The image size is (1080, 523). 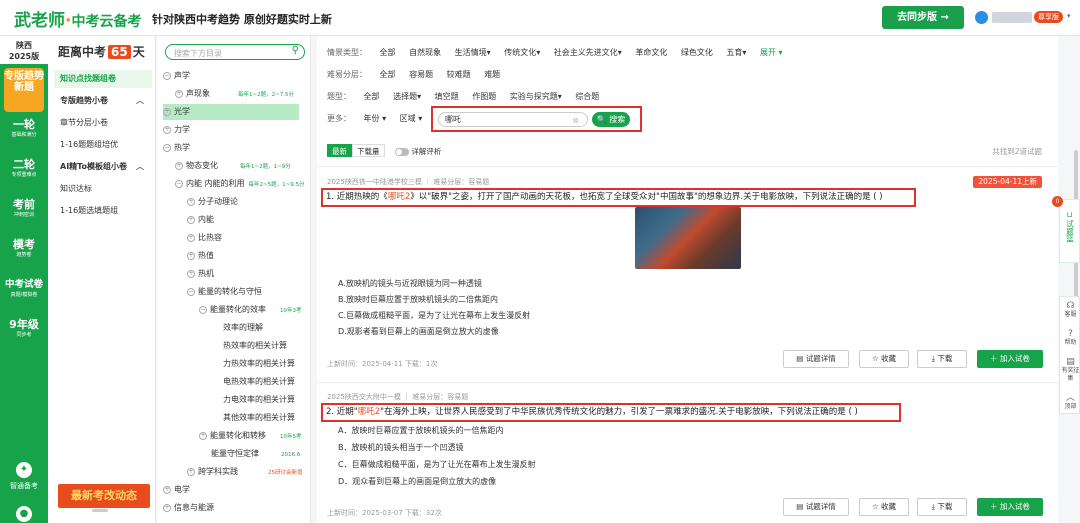 I want to click on user-name-redacted, so click(x=1012, y=17).